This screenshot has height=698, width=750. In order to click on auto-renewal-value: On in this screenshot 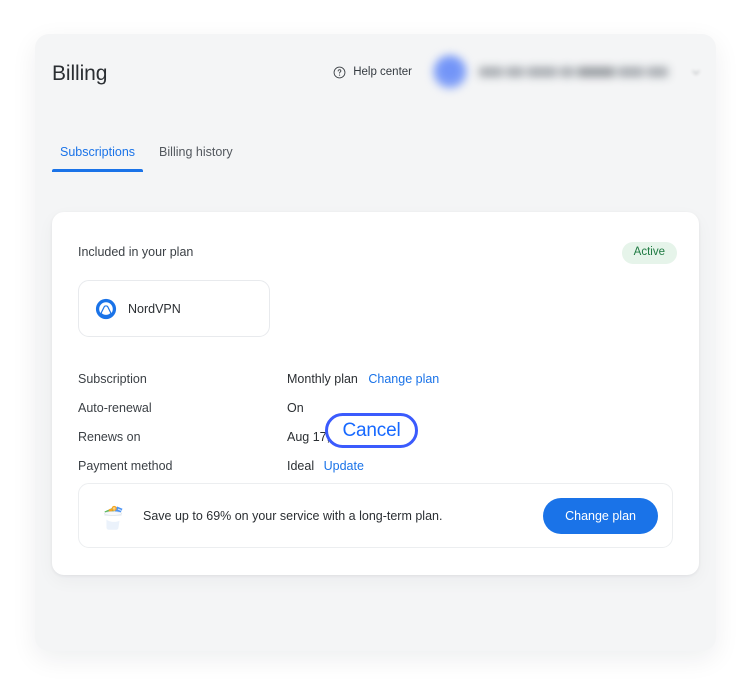, I will do `click(295, 408)`.